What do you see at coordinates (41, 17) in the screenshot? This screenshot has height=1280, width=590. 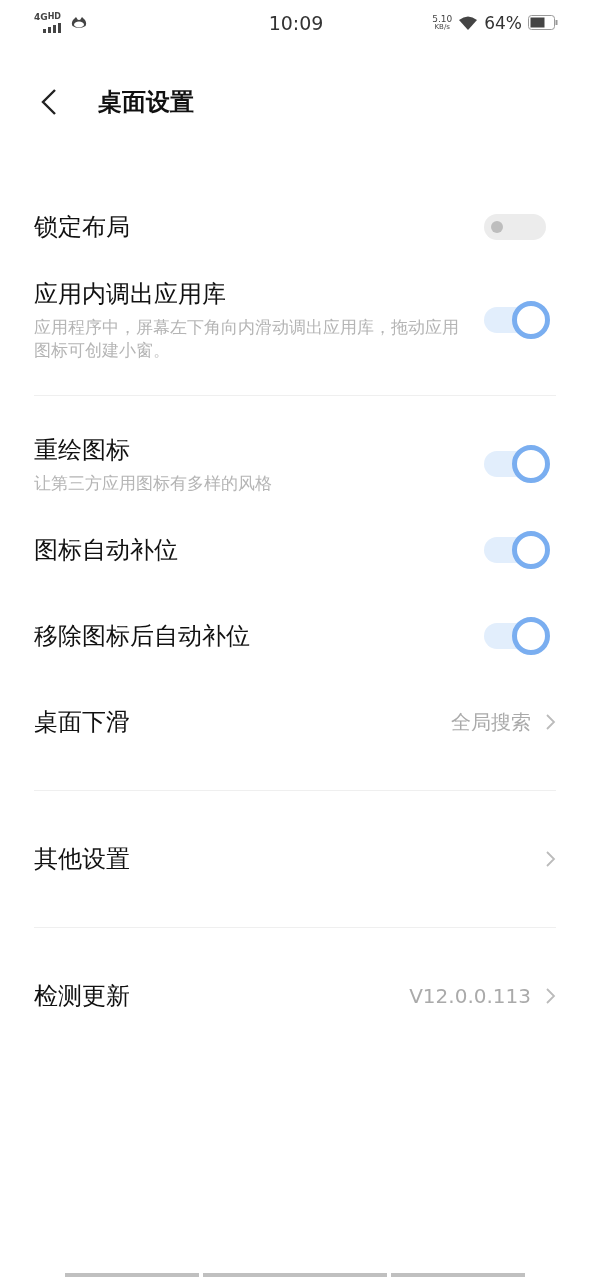 I see `network-type: 4G` at bounding box center [41, 17].